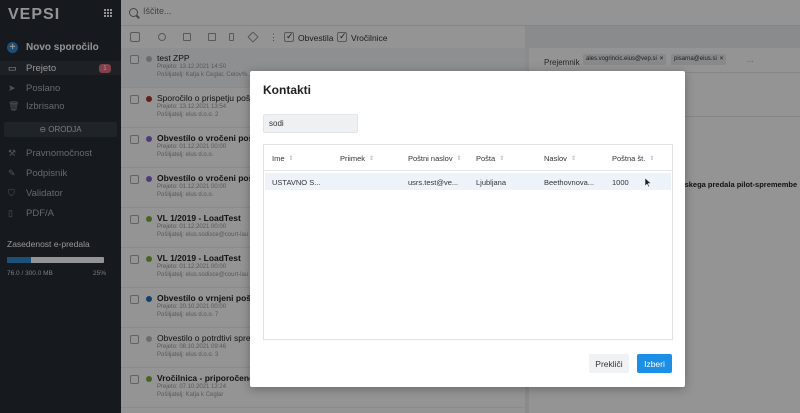  Describe the element at coordinates (633, 158) in the screenshot. I see `column-header-postal-code: Poštna št. ⇕` at that location.